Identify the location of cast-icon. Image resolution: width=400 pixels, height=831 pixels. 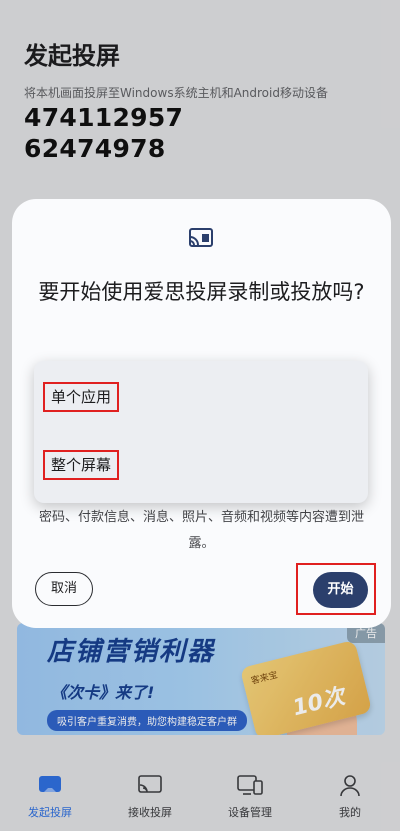
(201, 237).